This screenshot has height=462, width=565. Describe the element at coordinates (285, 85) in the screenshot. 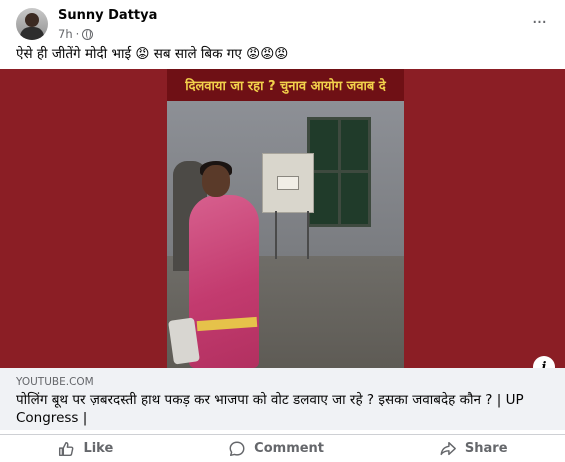

I see `video-banner: दिलवाया जा रहा ? चुनाव आयोग जवाब दे` at that location.